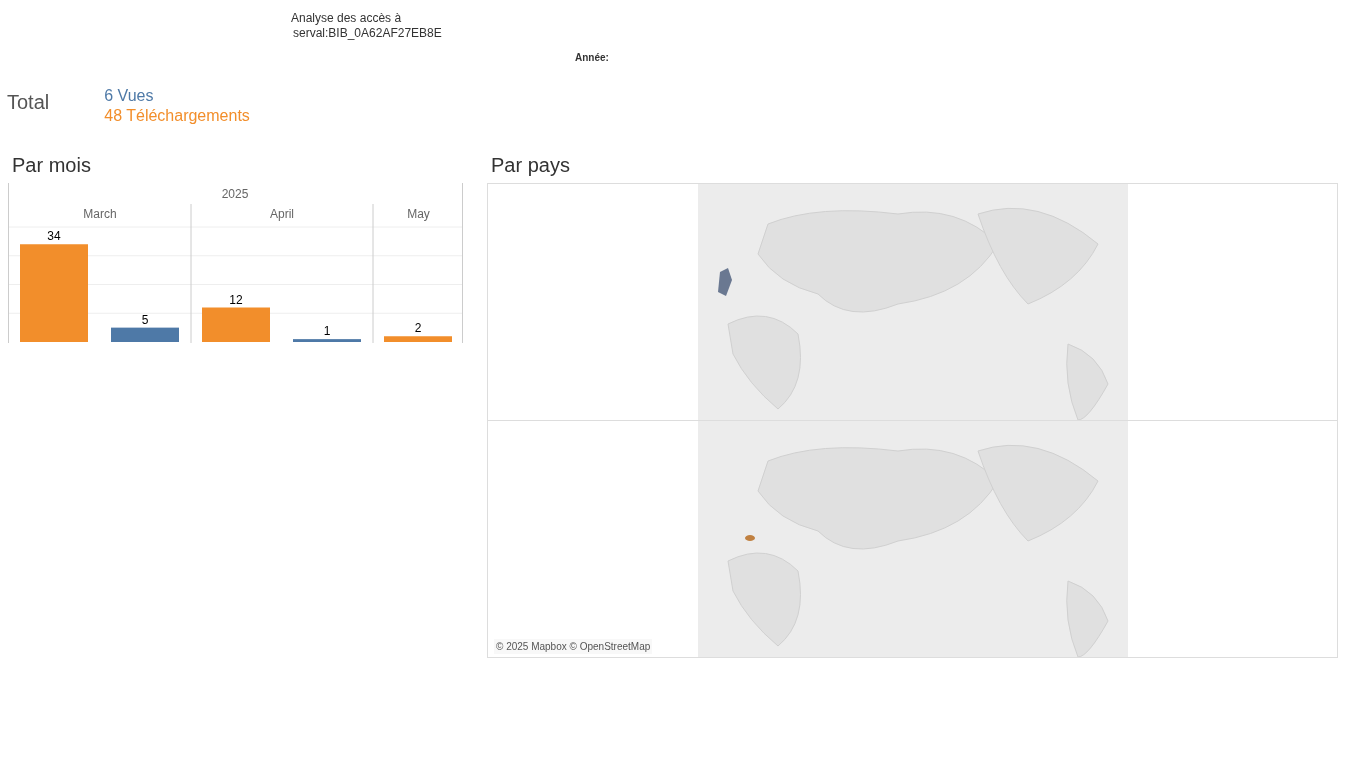  What do you see at coordinates (367, 33) in the screenshot?
I see `report-title: serval:BIB_0A62AF27EB8E` at bounding box center [367, 33].